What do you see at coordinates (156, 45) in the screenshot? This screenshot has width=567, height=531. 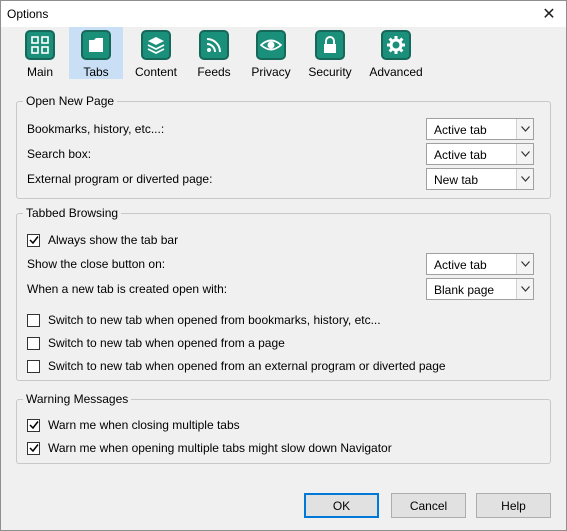 I see `stack-icon` at bounding box center [156, 45].